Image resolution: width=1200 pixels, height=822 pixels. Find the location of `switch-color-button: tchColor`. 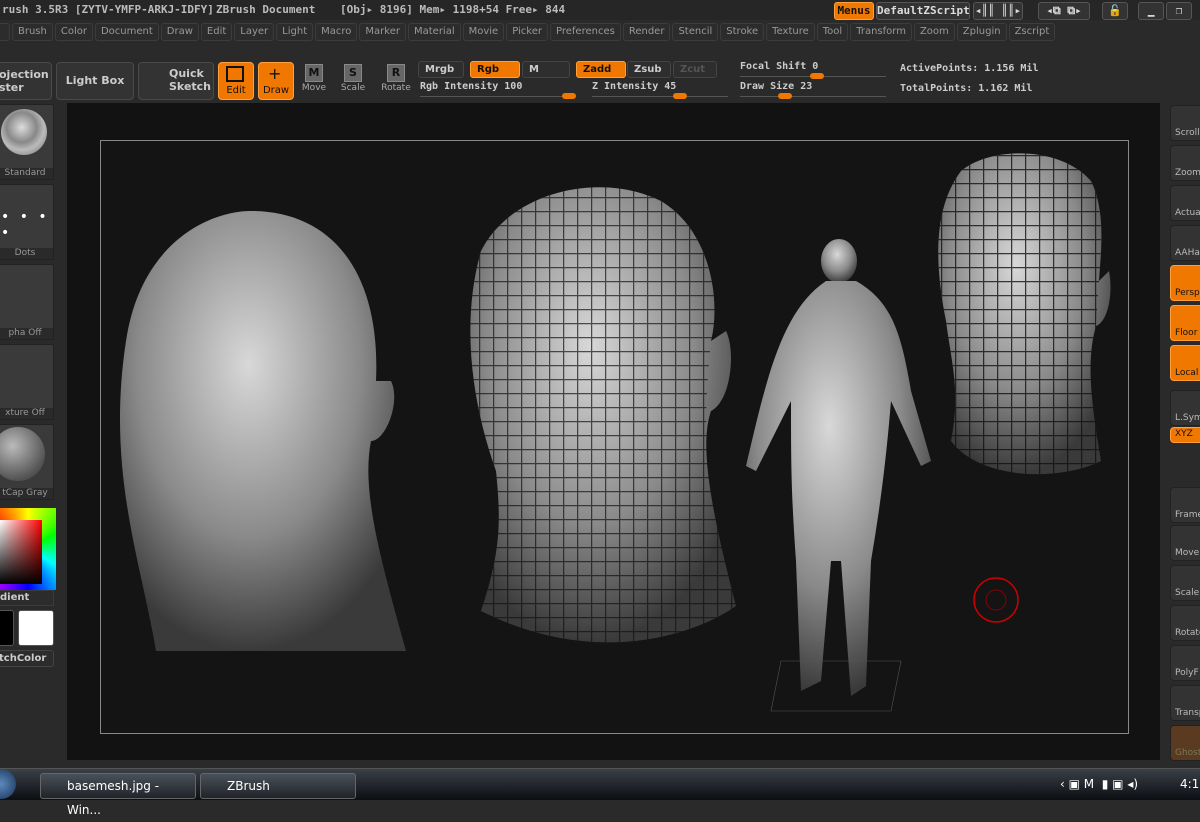

switch-color-button: tchColor is located at coordinates (27, 658).